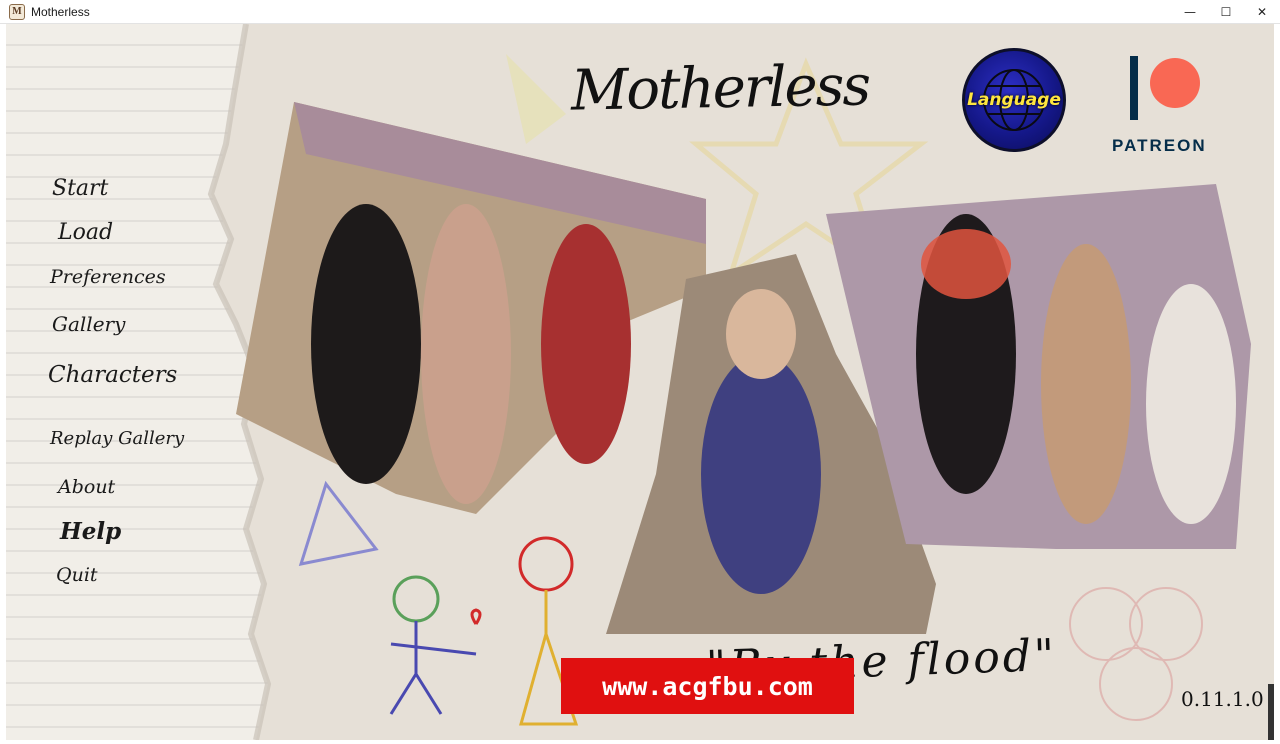 The image size is (1280, 744). Describe the element at coordinates (88, 324) in the screenshot. I see `menu-gallery: Gallery` at that location.